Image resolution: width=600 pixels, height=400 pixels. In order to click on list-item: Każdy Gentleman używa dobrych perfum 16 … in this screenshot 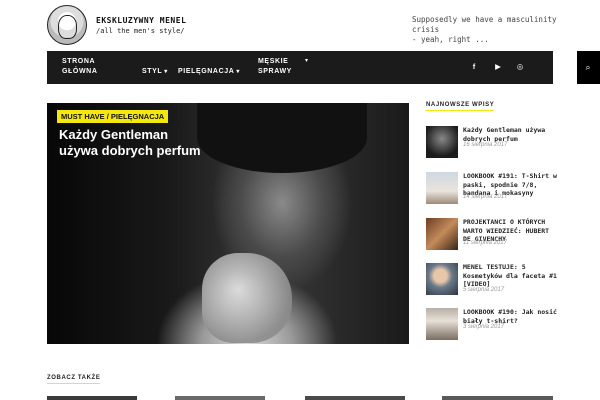, I will do `click(491, 143)`.